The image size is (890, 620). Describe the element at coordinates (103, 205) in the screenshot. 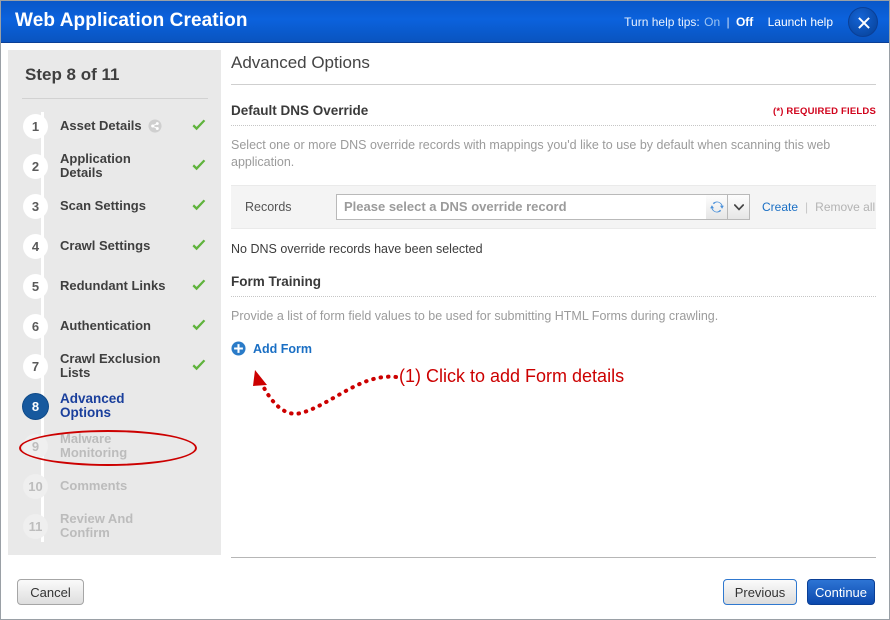

I see `step-label-text: Scan Settings` at that location.